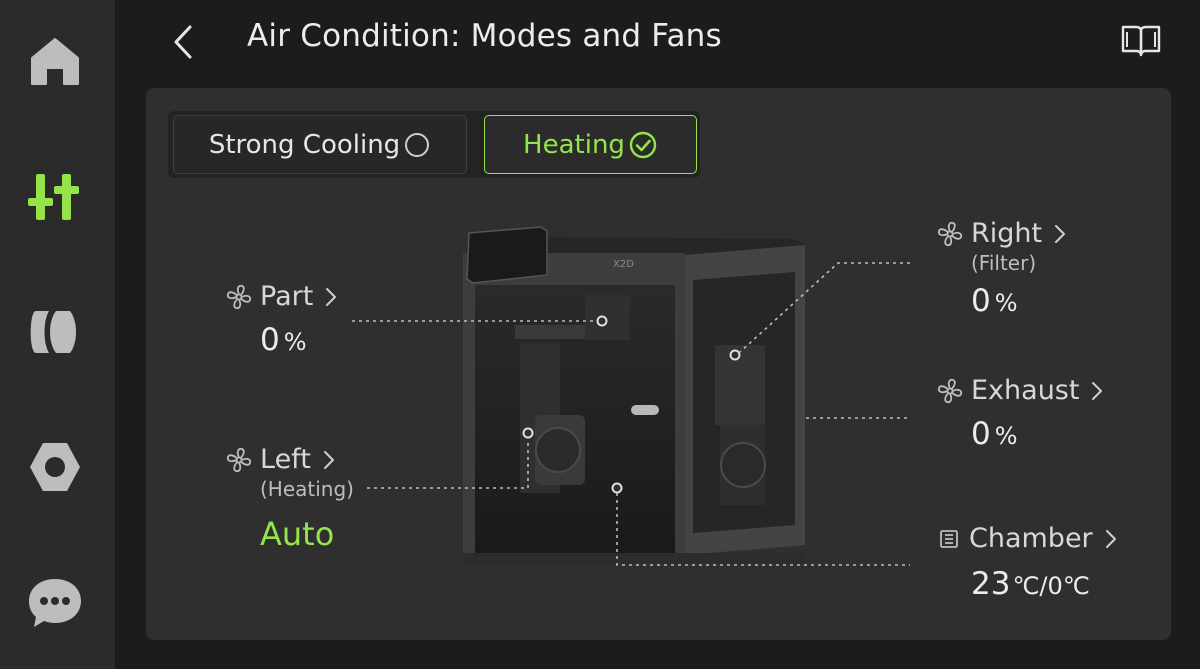 The height and width of the screenshot is (669, 1200). I want to click on sidebar-item-home, so click(55, 61).